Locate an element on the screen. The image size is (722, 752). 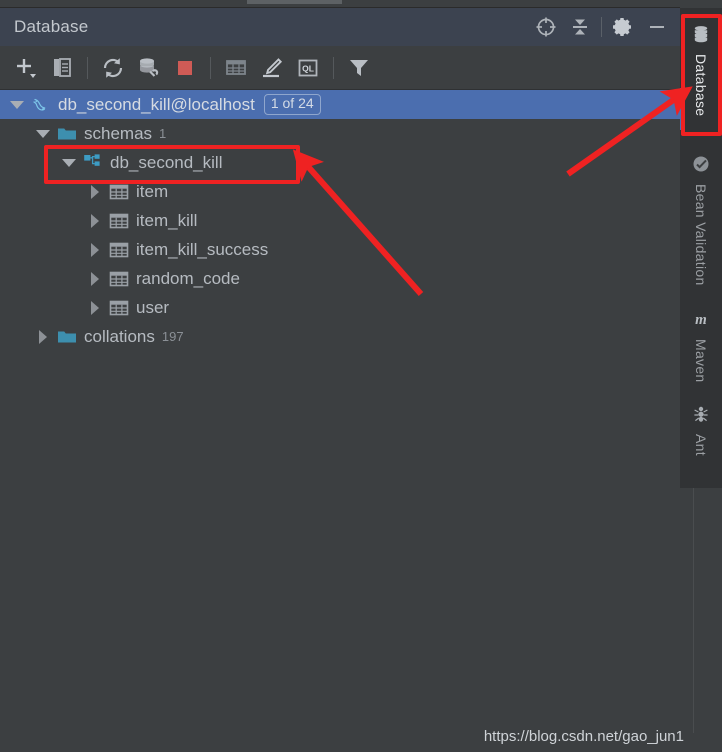
database-toolbar: QL is located at coordinates (340, 68).